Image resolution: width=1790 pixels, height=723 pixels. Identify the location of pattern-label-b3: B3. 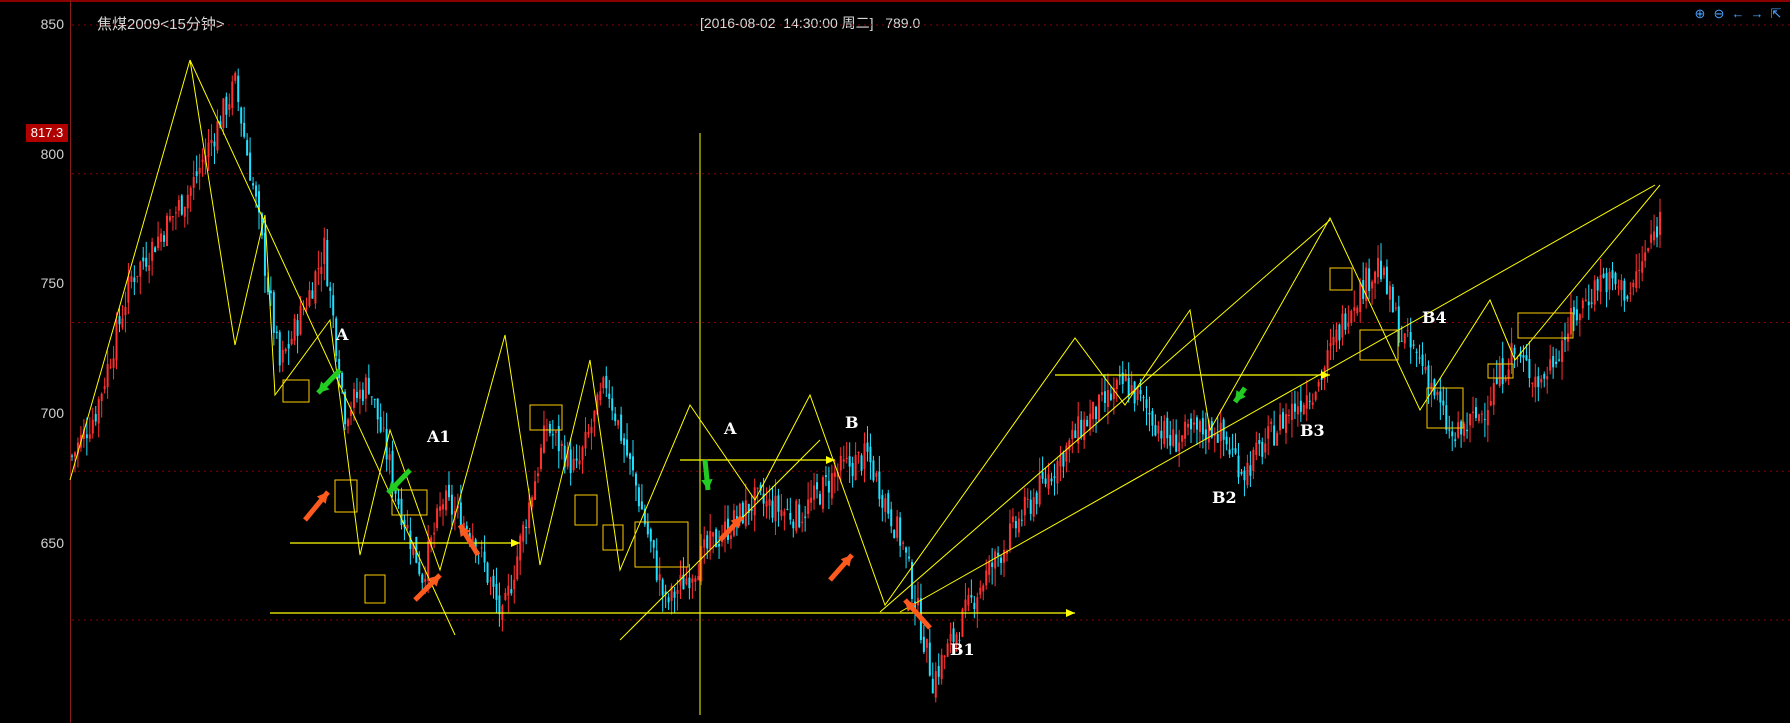
(1312, 430).